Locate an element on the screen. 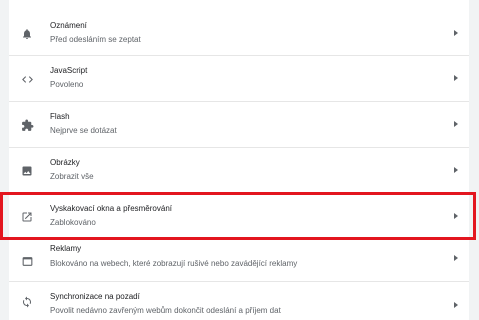 This screenshot has height=320, width=479. setting-row-notifications: Oznámení Před odesláním se zeptat is located at coordinates (239, 34).